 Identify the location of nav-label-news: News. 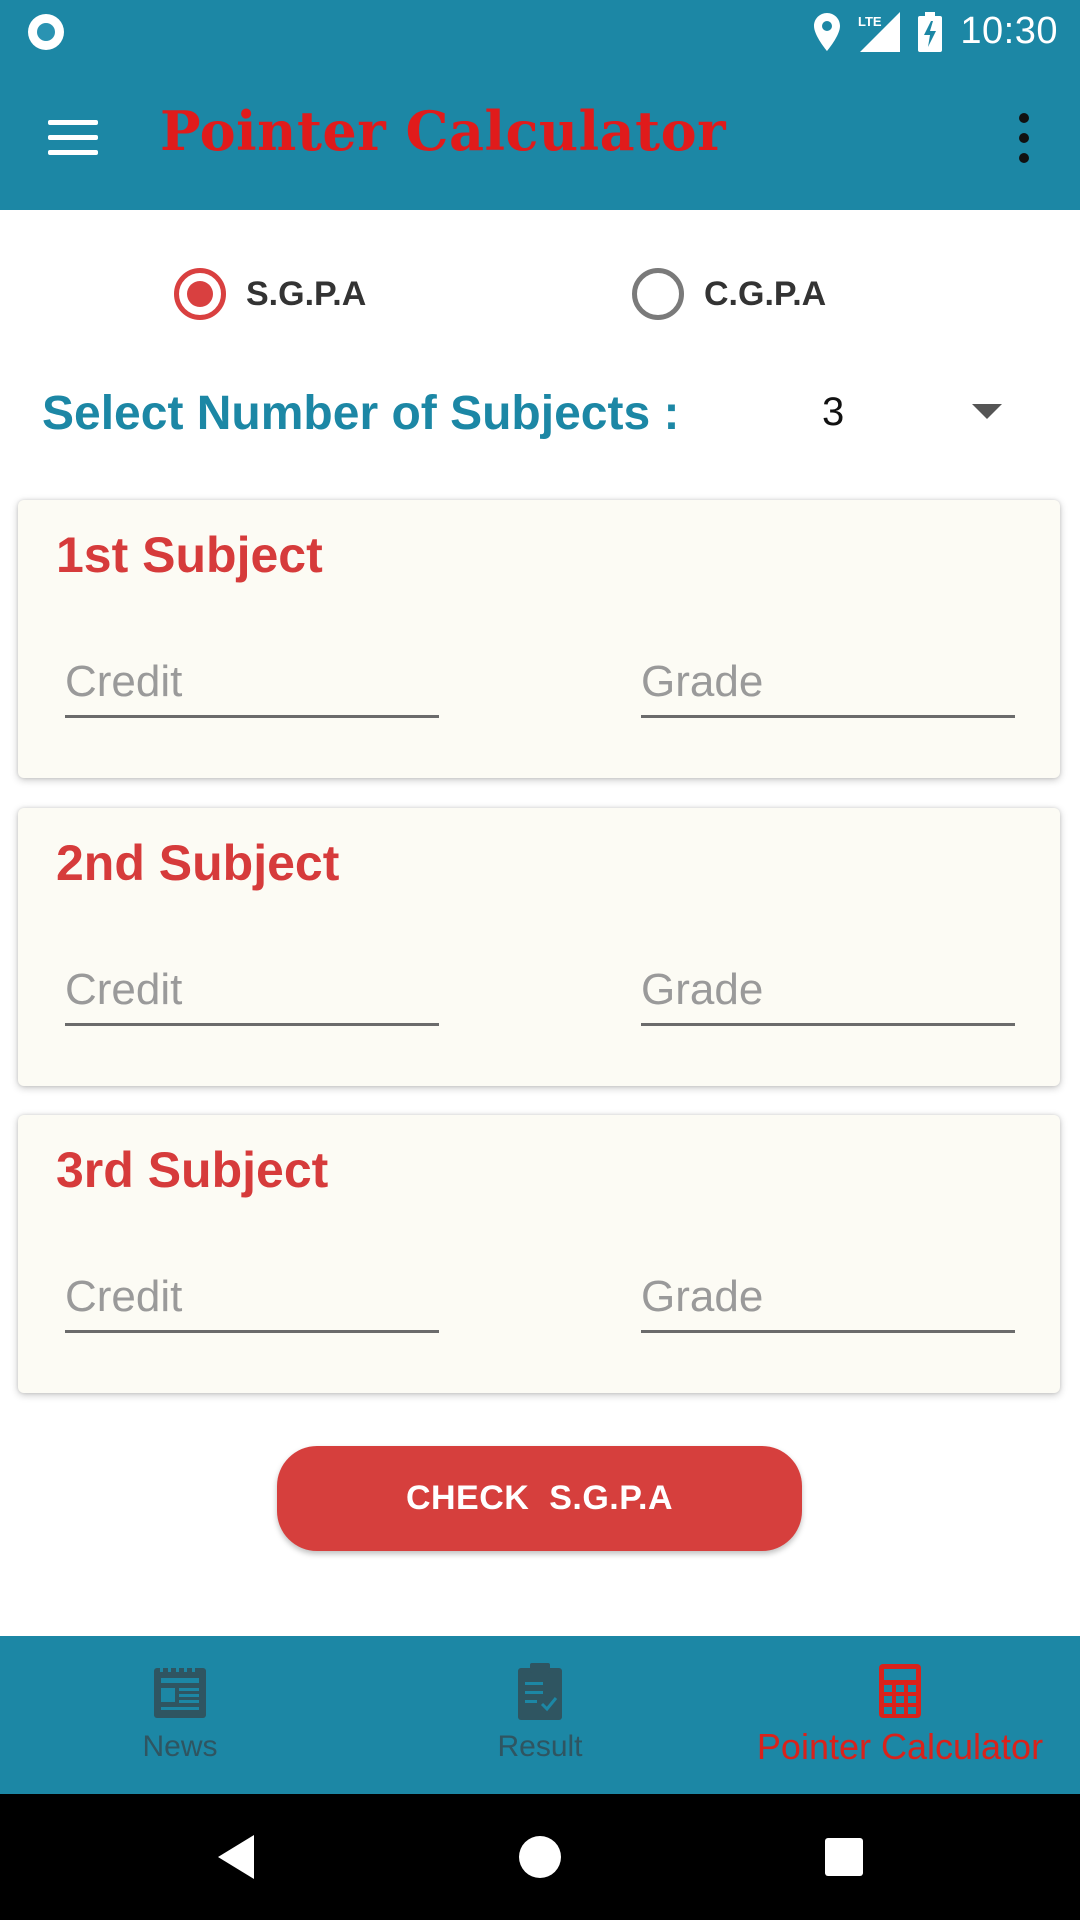
(180, 1746).